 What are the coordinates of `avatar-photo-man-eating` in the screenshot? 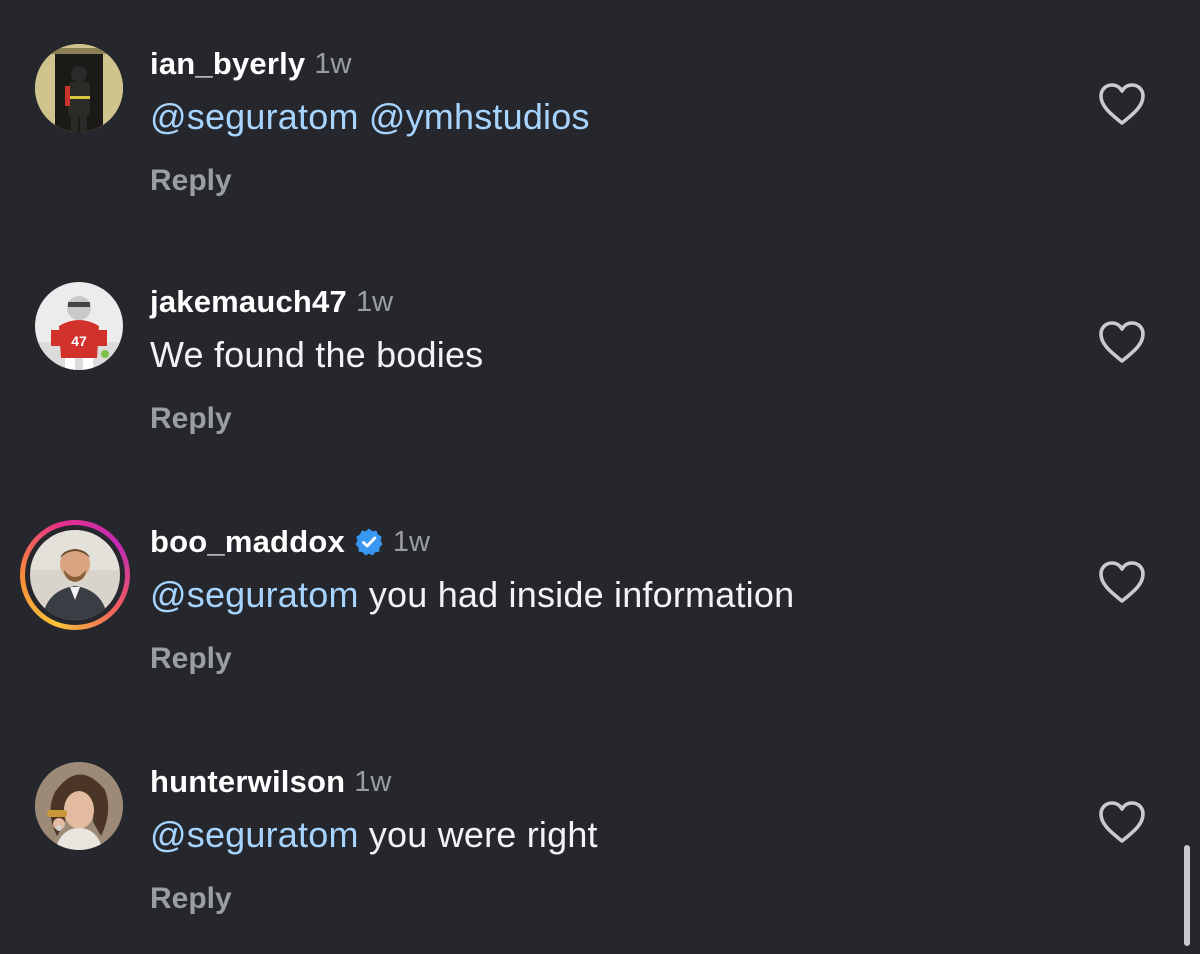 It's located at (79, 806).